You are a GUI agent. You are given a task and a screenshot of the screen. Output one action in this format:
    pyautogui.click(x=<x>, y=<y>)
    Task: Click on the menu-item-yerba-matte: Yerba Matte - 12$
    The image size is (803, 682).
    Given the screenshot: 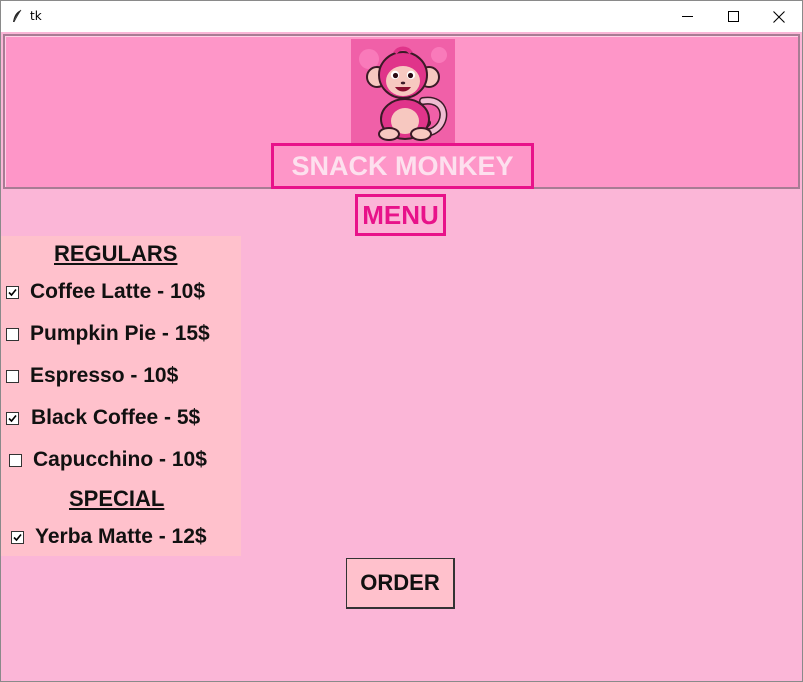 What is the action you would take?
    pyautogui.click(x=104, y=537)
    